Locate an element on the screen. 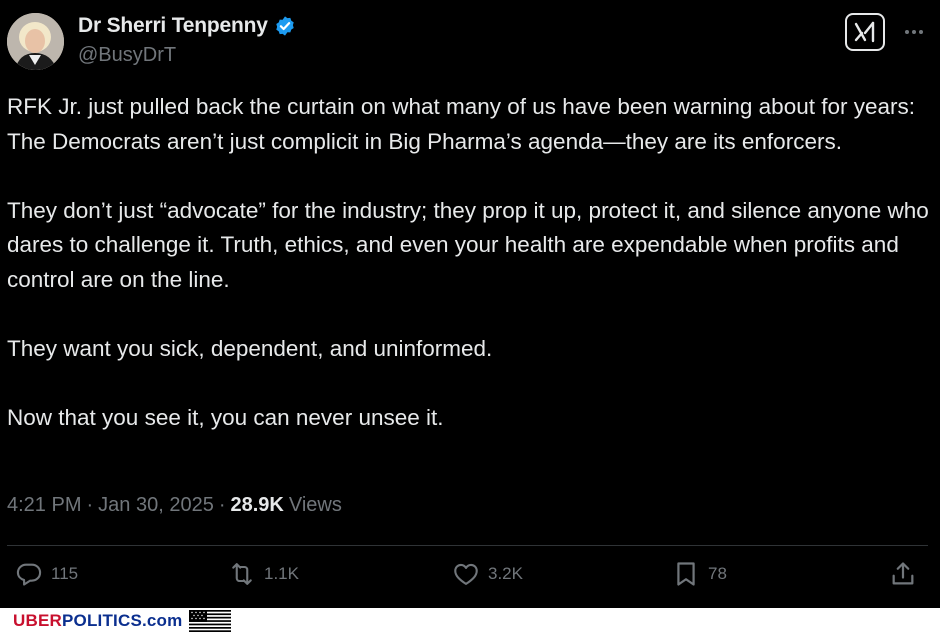  grok-button is located at coordinates (865, 32).